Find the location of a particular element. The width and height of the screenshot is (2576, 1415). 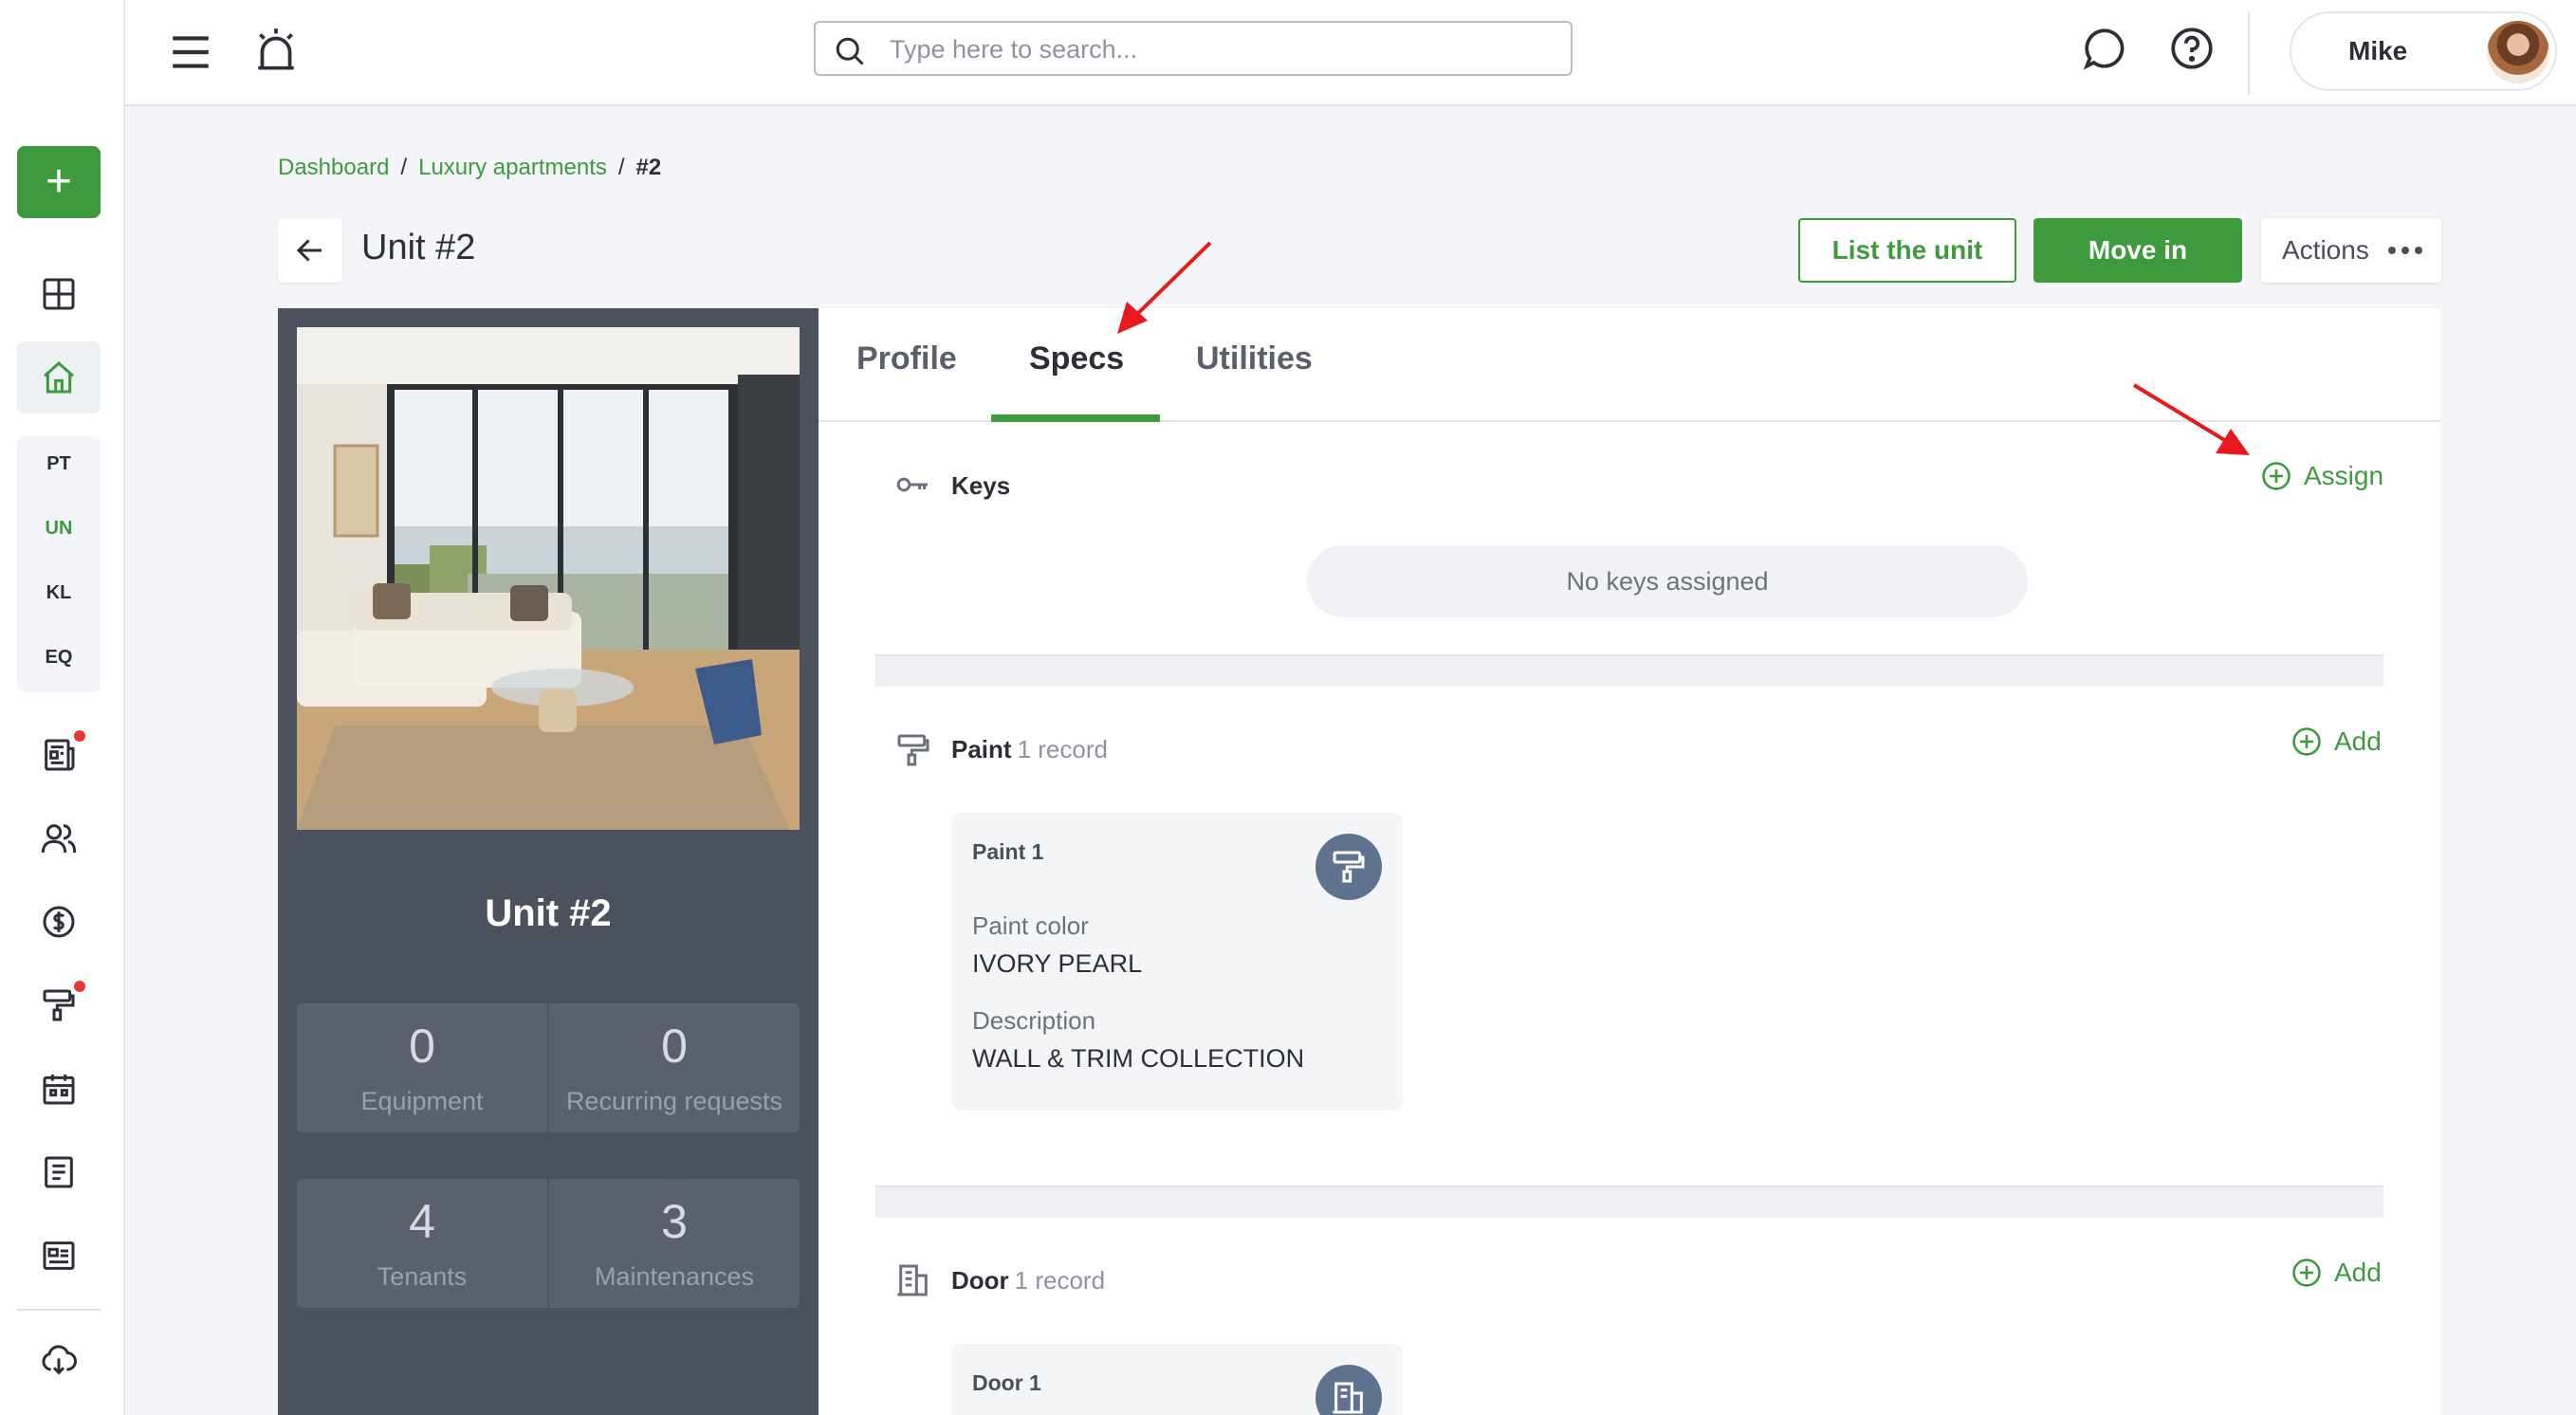

keys-empty-state: No keys assigned is located at coordinates (1667, 581).